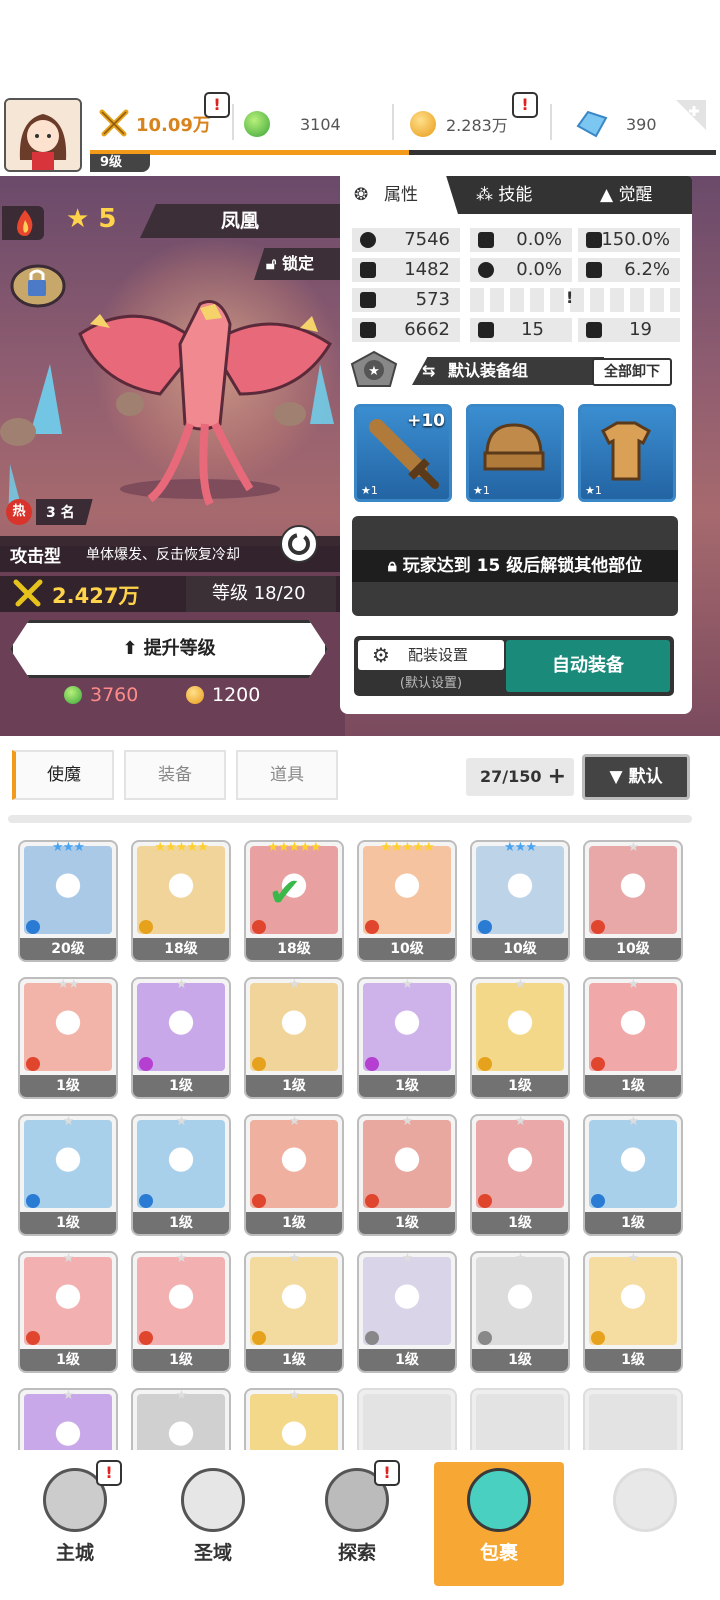  I want to click on switch-view-icon, so click(299, 544).